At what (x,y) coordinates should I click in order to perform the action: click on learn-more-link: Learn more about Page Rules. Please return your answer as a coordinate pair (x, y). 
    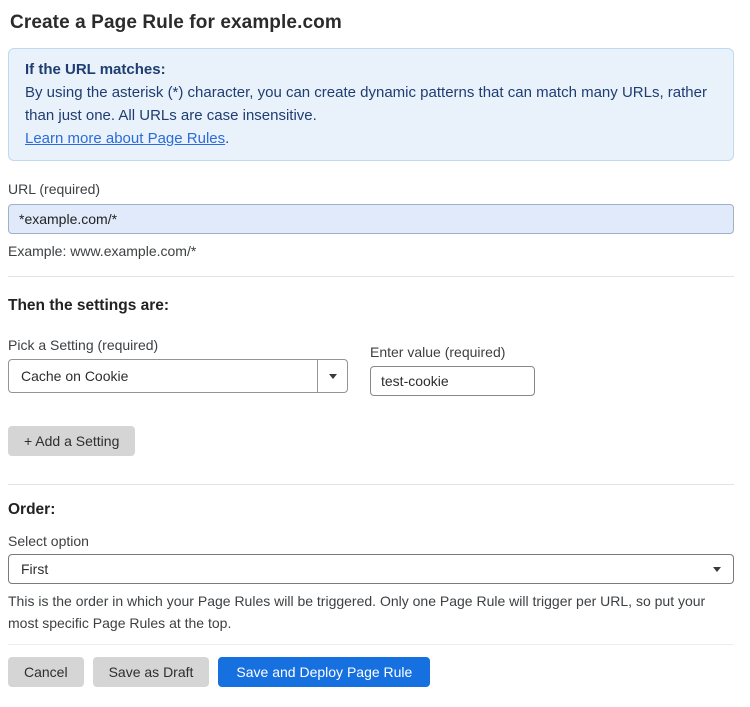
    Looking at the image, I should click on (125, 138).